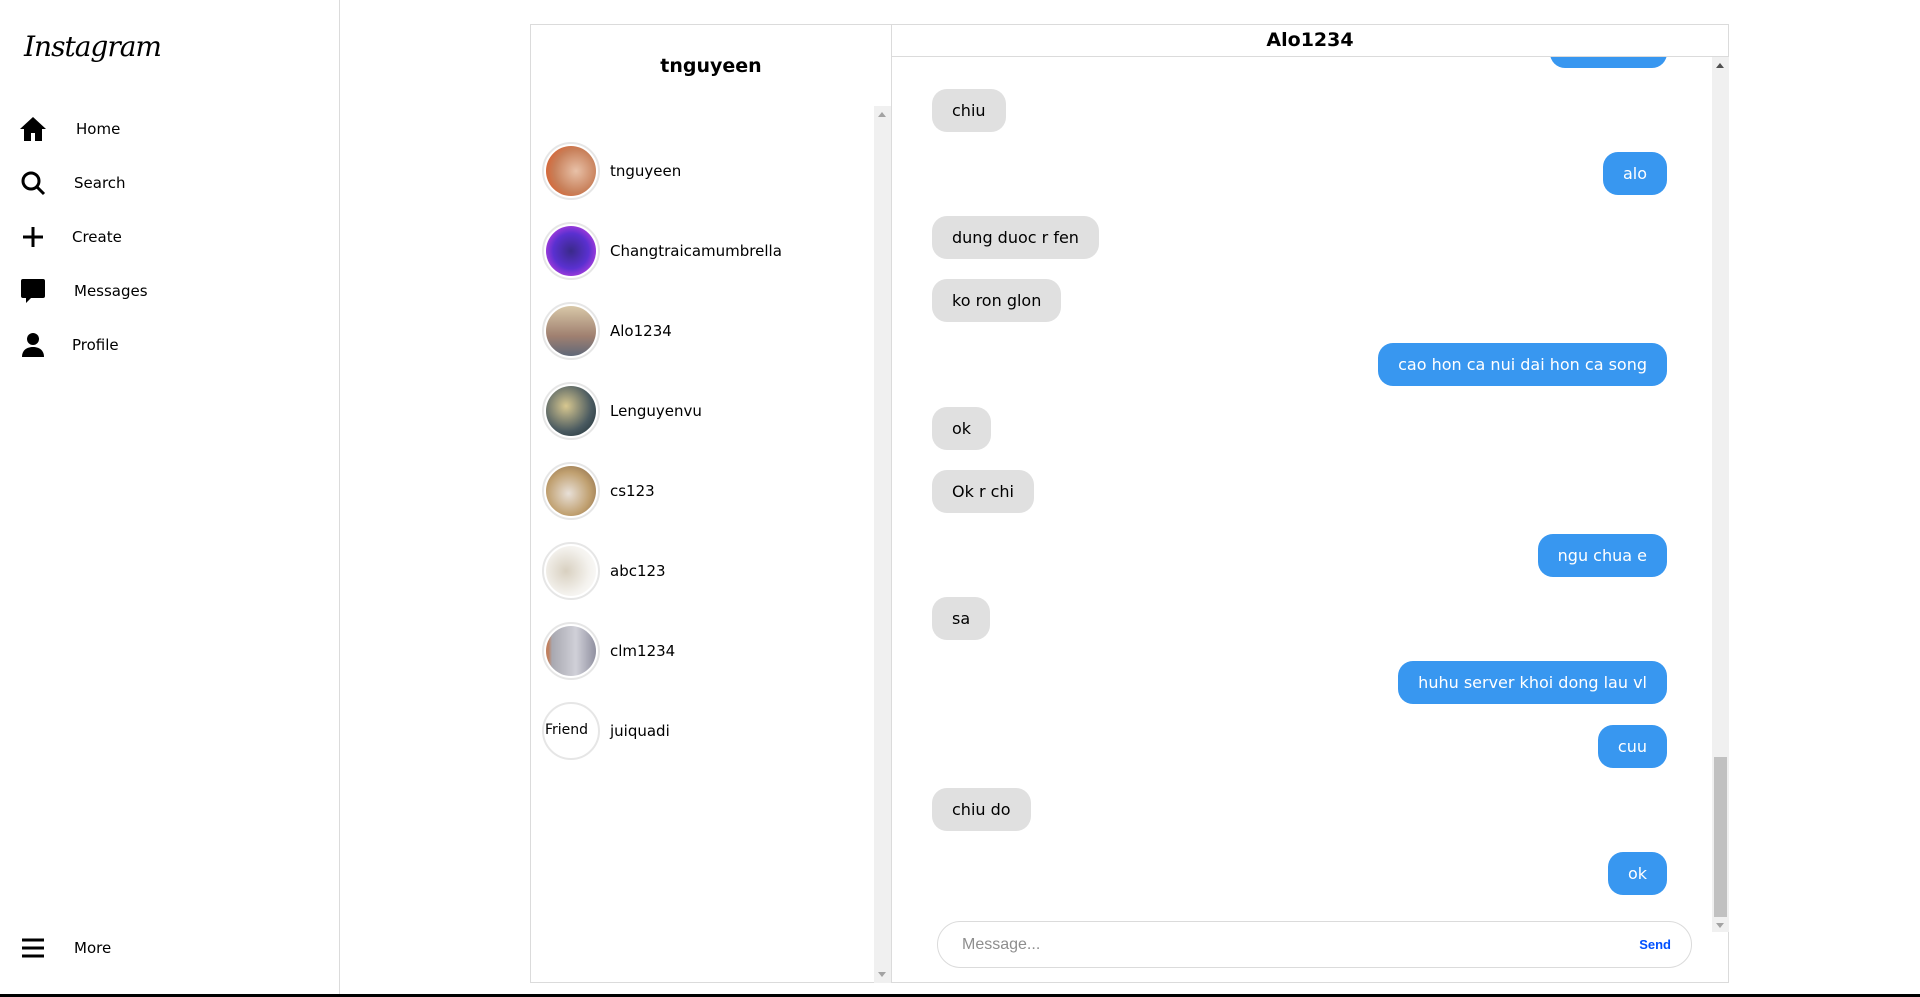  What do you see at coordinates (33, 129) in the screenshot?
I see `home-icon` at bounding box center [33, 129].